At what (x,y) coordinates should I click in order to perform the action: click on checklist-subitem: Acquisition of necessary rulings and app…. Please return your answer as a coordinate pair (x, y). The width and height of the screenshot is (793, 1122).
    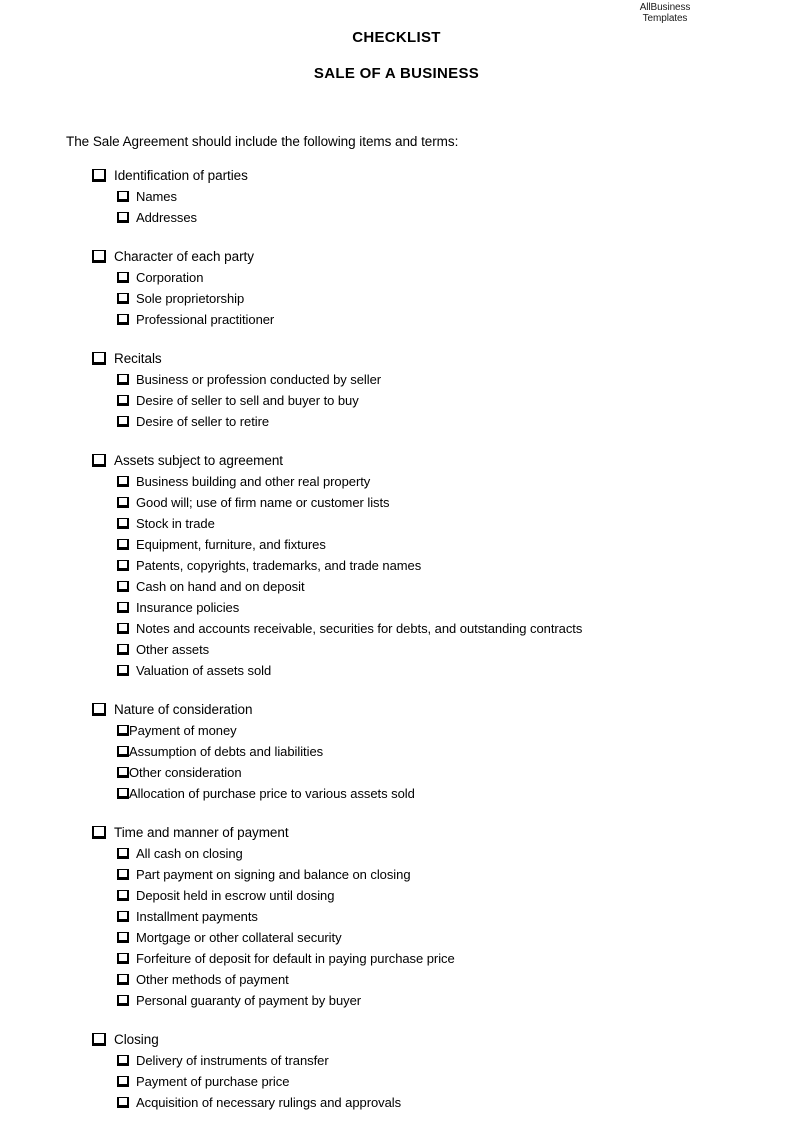
    Looking at the image, I should click on (406, 1102).